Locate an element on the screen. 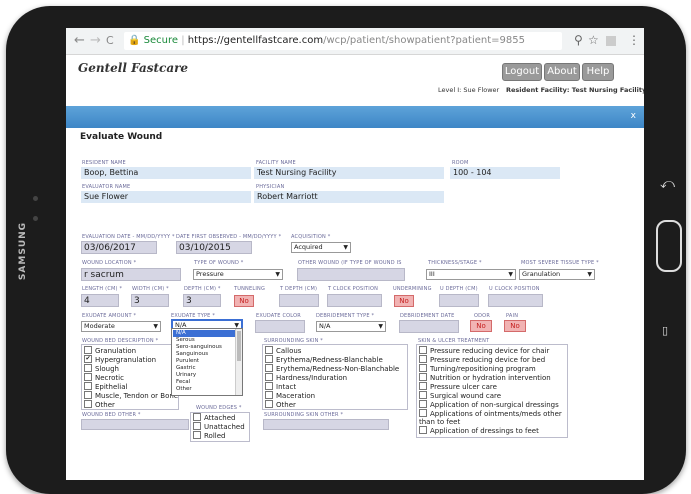 The height and width of the screenshot is (494, 691). close-icon: x is located at coordinates (633, 116).